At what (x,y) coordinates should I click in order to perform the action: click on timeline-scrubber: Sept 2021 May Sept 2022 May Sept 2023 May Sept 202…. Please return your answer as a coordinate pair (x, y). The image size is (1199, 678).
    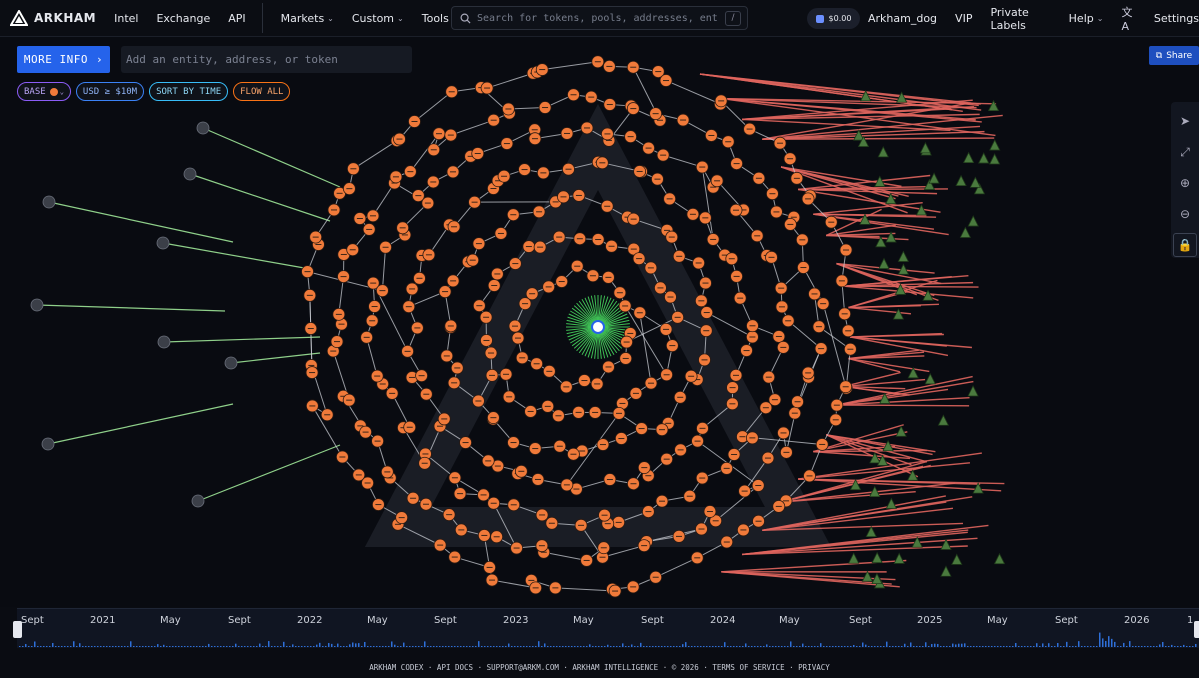
    Looking at the image, I should click on (606, 628).